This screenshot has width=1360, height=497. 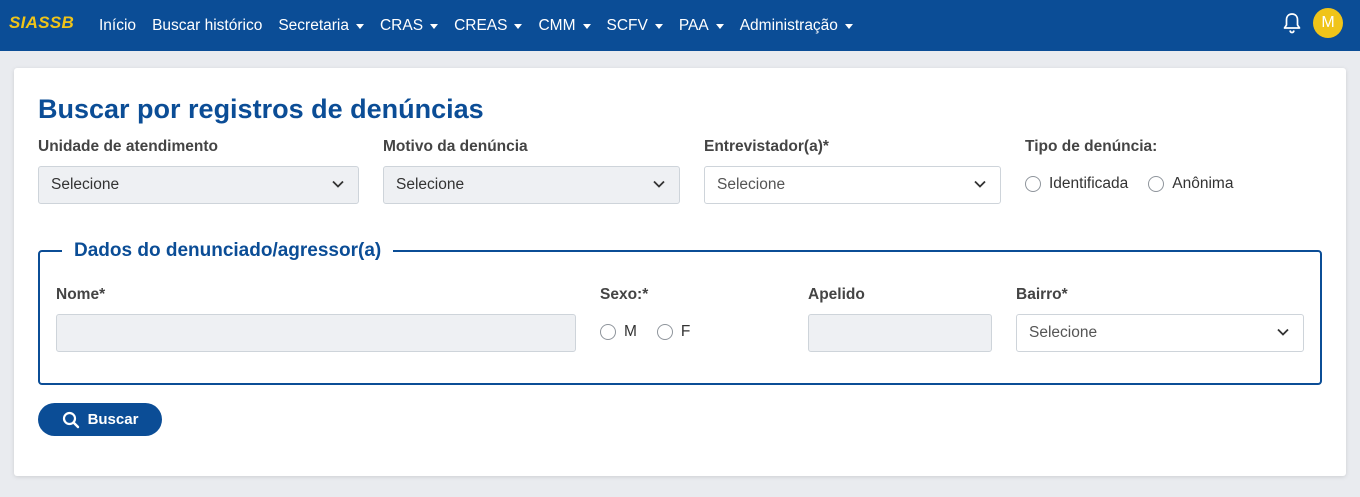 What do you see at coordinates (1328, 23) in the screenshot?
I see `user-avatar: M` at bounding box center [1328, 23].